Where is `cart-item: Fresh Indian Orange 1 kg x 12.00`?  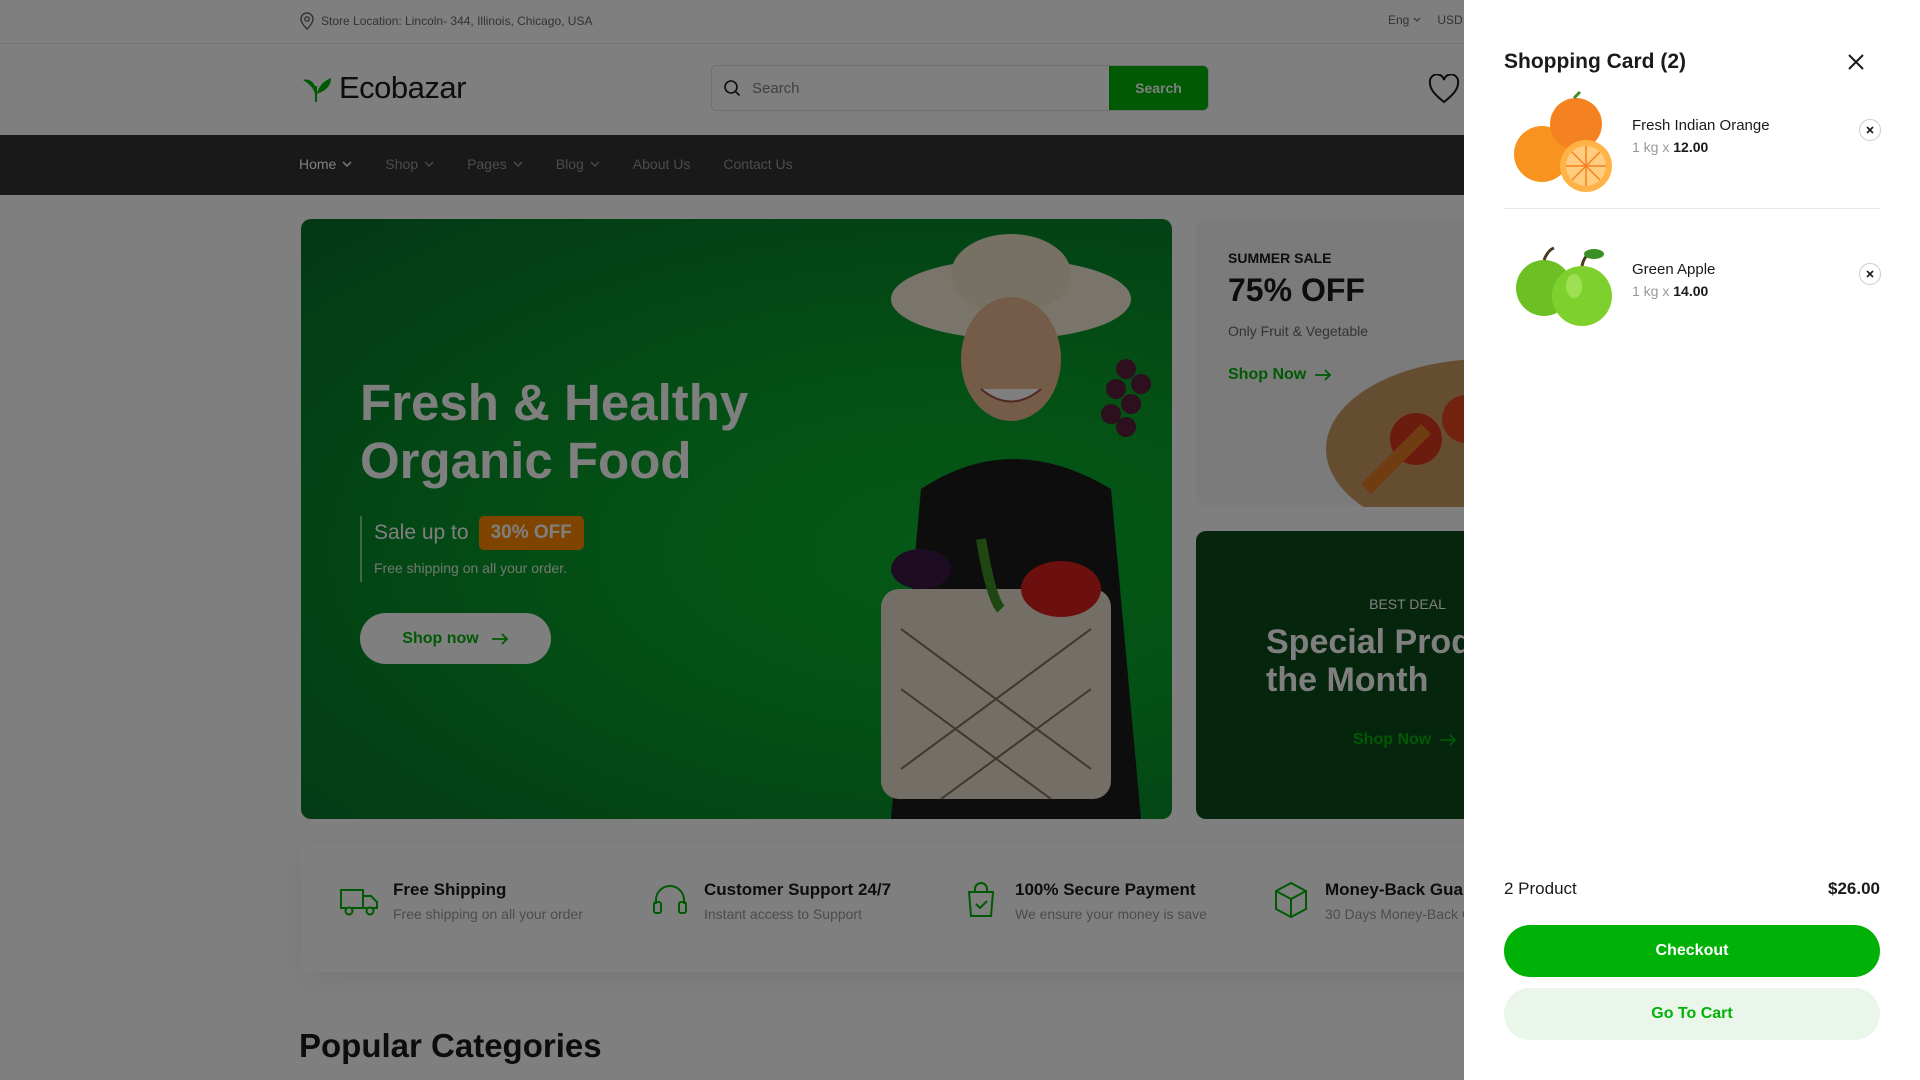 cart-item: Fresh Indian Orange 1 kg x 12.00 is located at coordinates (1692, 146).